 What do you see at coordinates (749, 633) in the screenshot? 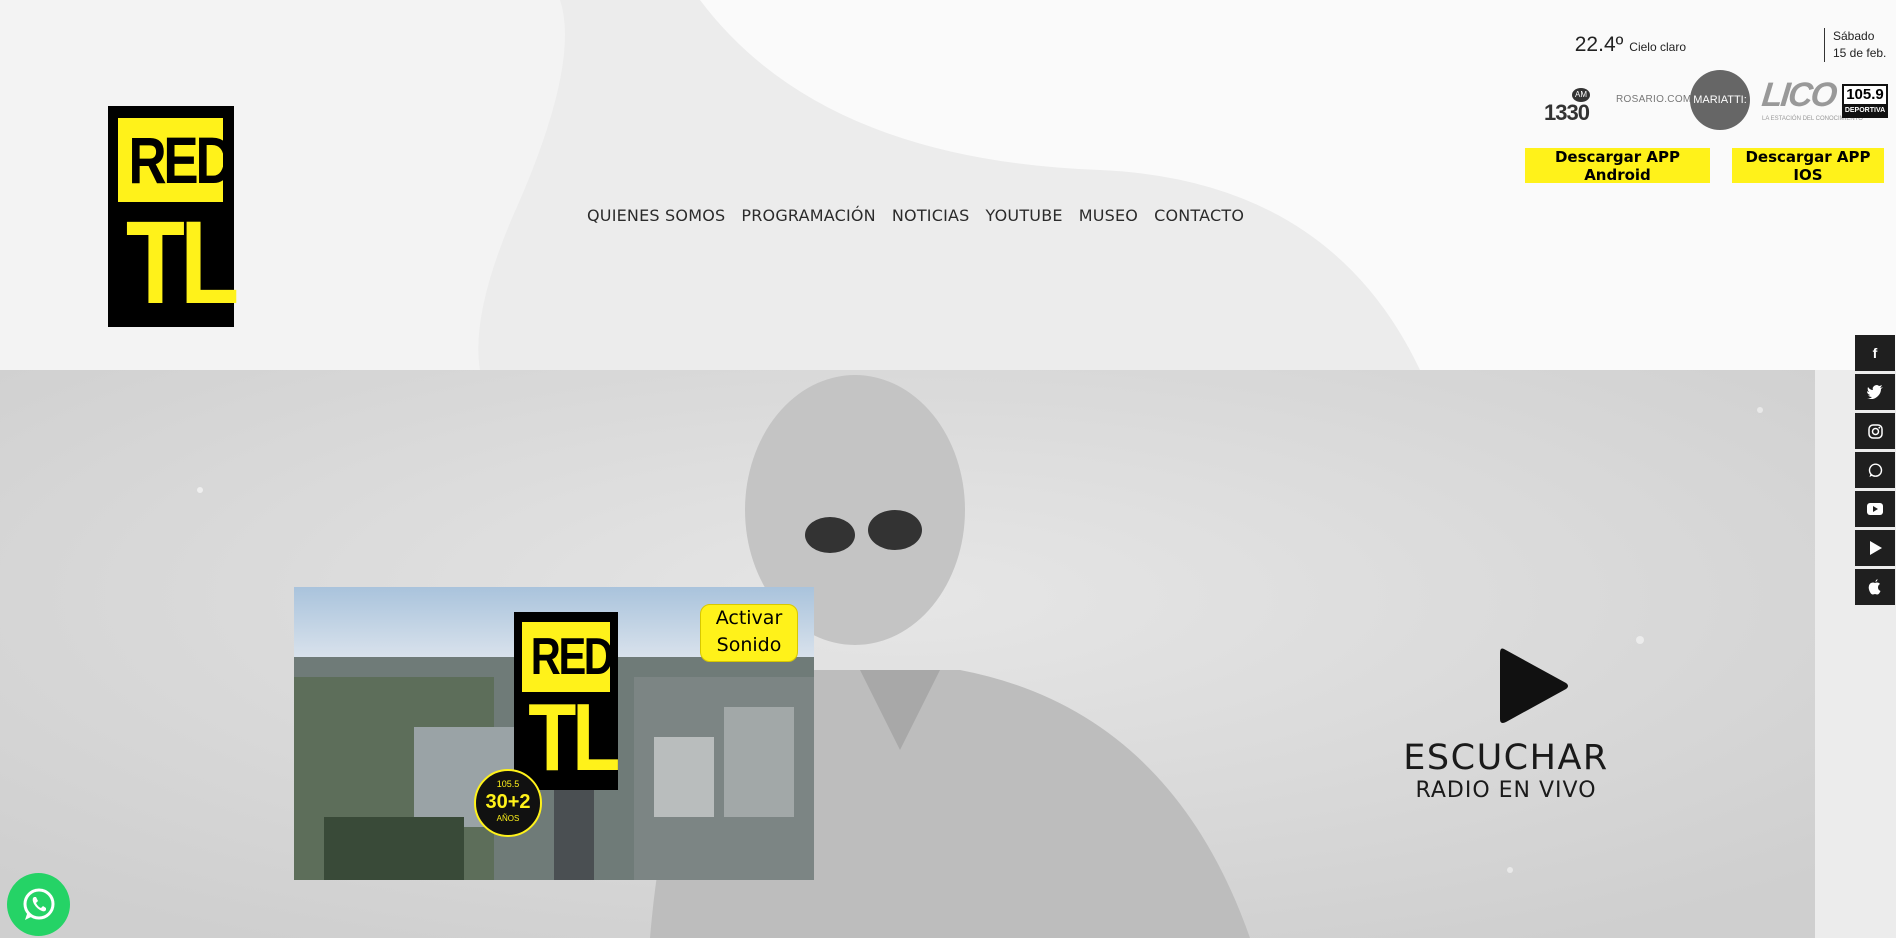
I see `activate-sound-button: Activar Sonido` at bounding box center [749, 633].